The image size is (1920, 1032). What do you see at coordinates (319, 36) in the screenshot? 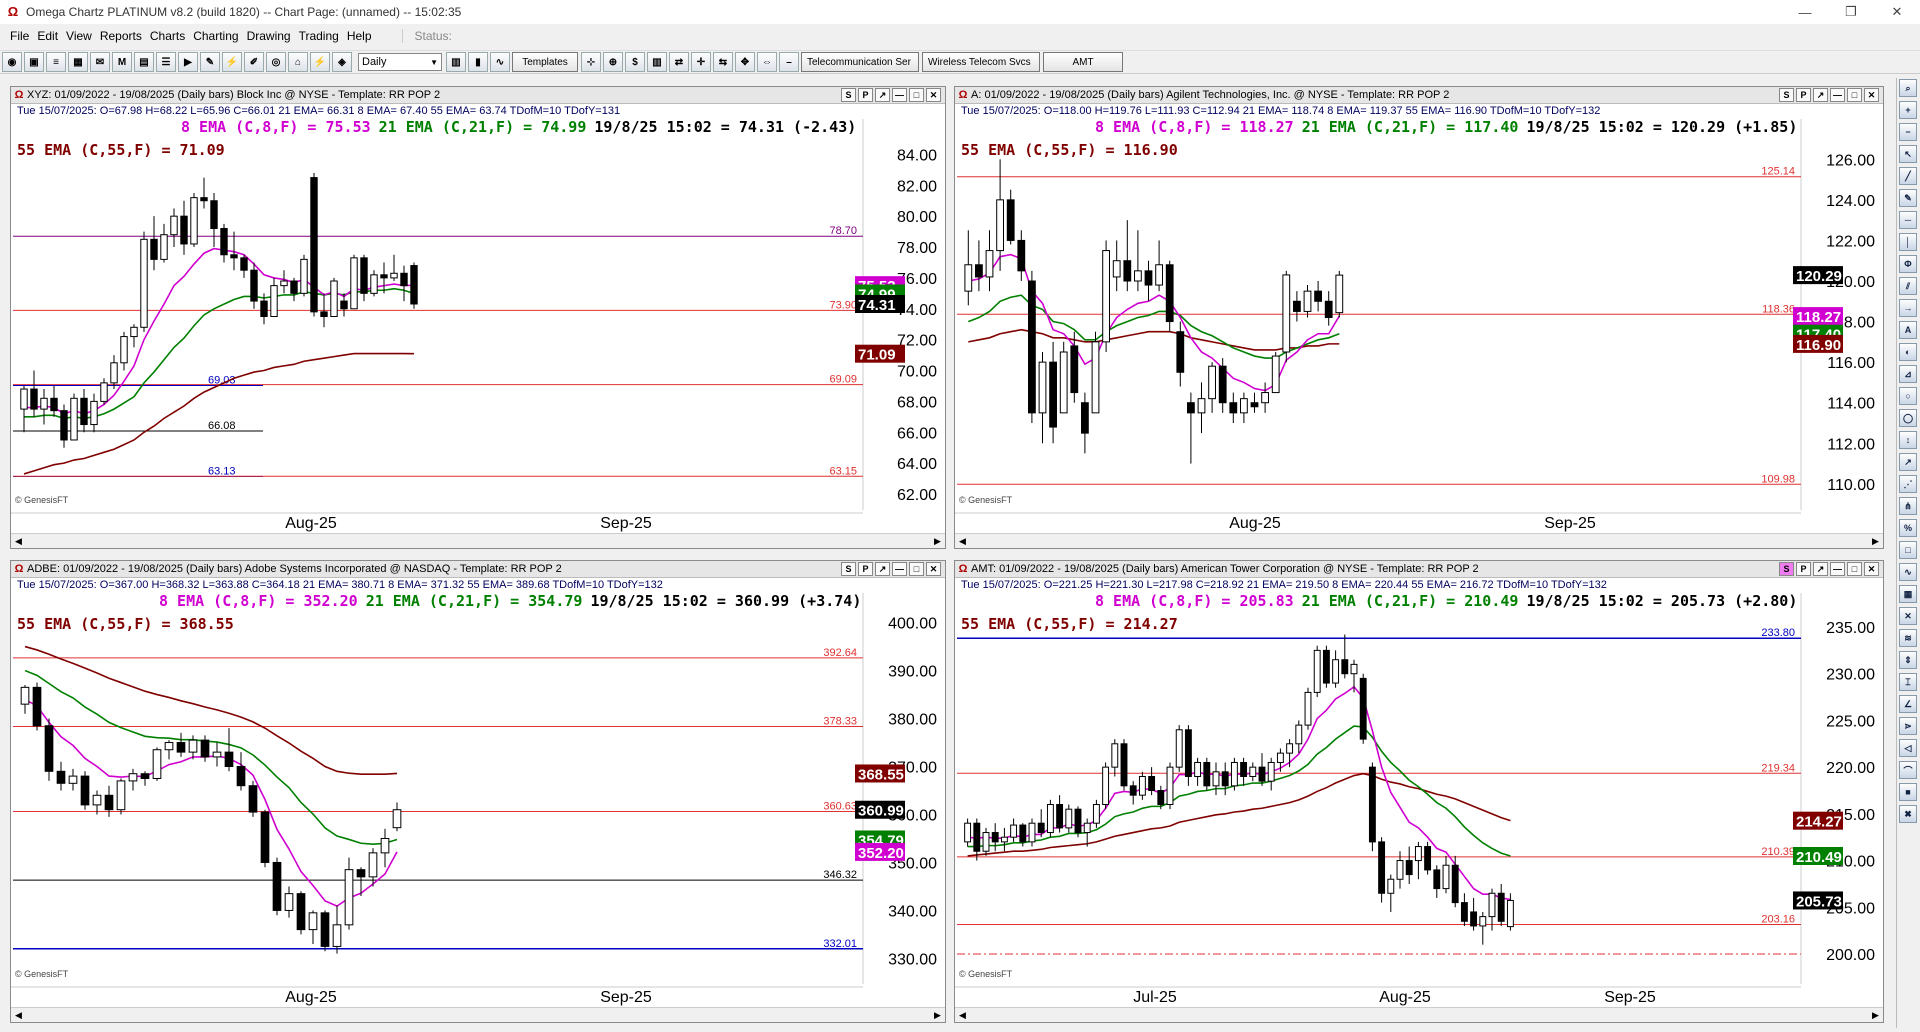
I see `menu-trading: Trading` at bounding box center [319, 36].